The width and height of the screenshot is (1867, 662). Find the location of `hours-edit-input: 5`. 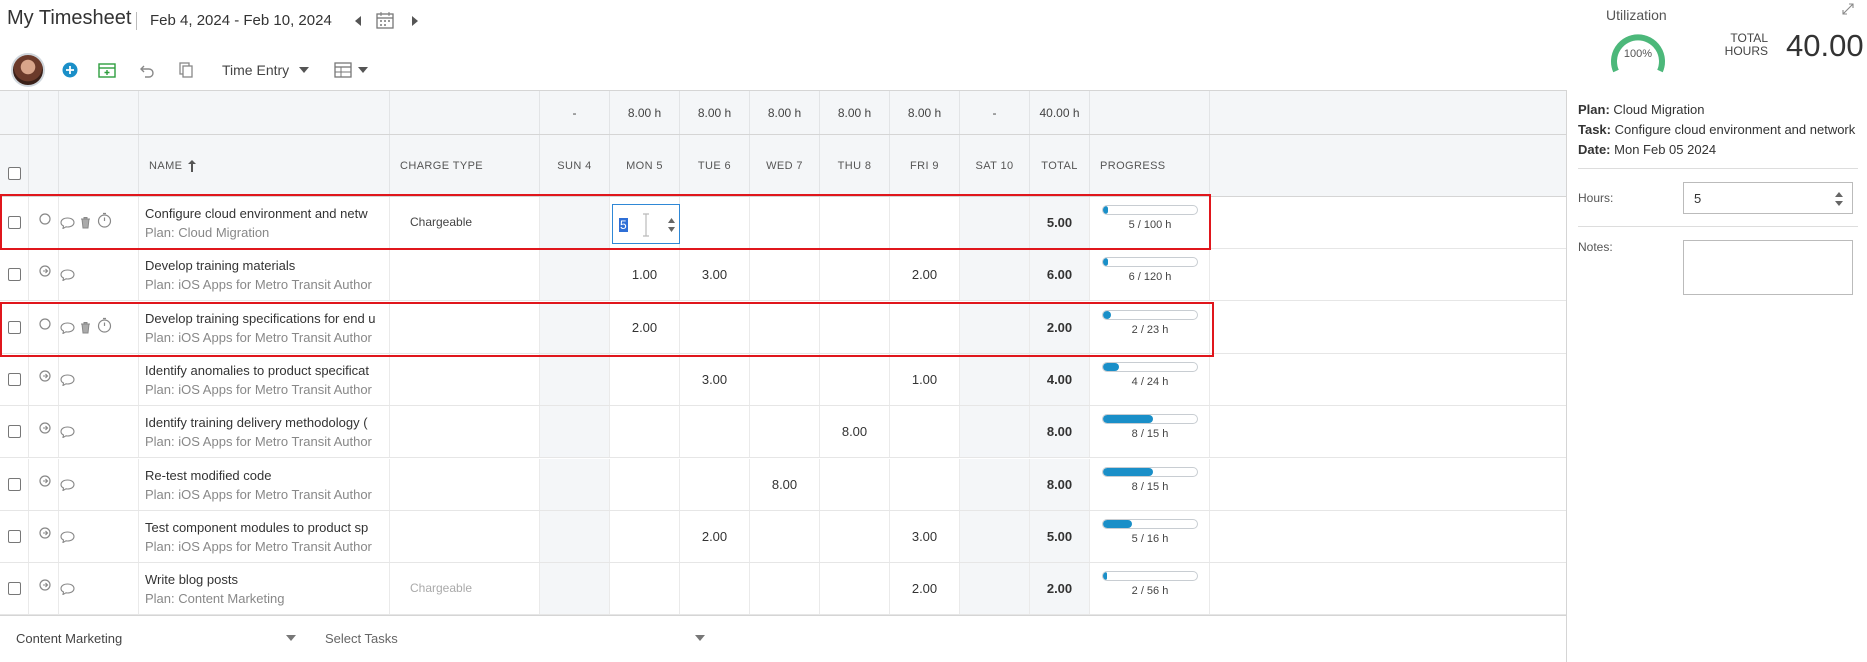

hours-edit-input: 5 is located at coordinates (646, 224).